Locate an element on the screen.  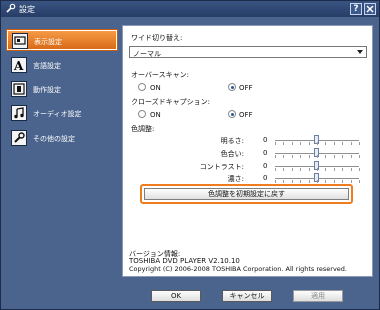
overscan-on-label: ON is located at coordinates (155, 88).